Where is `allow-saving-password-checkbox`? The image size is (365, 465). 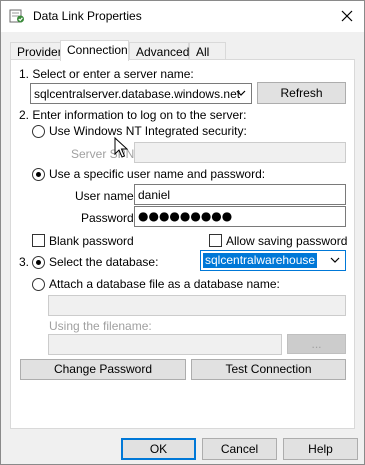
allow-saving-password-checkbox is located at coordinates (215, 240).